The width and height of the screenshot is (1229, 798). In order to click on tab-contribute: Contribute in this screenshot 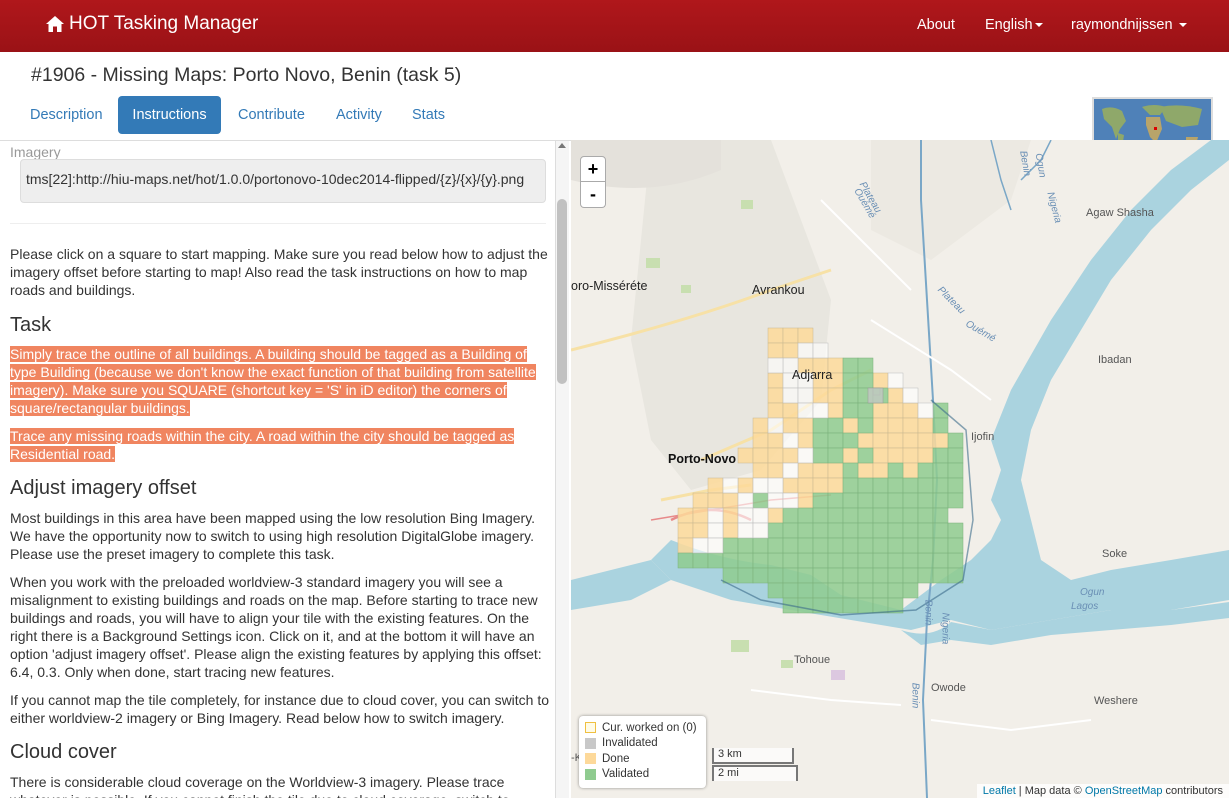, I will do `click(271, 115)`.